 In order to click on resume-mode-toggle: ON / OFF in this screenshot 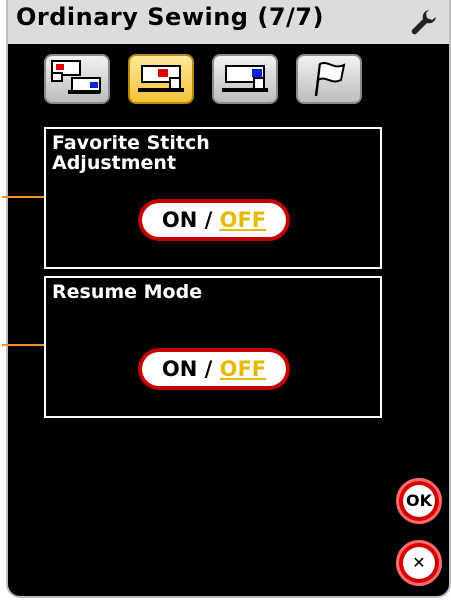, I will do `click(214, 369)`.